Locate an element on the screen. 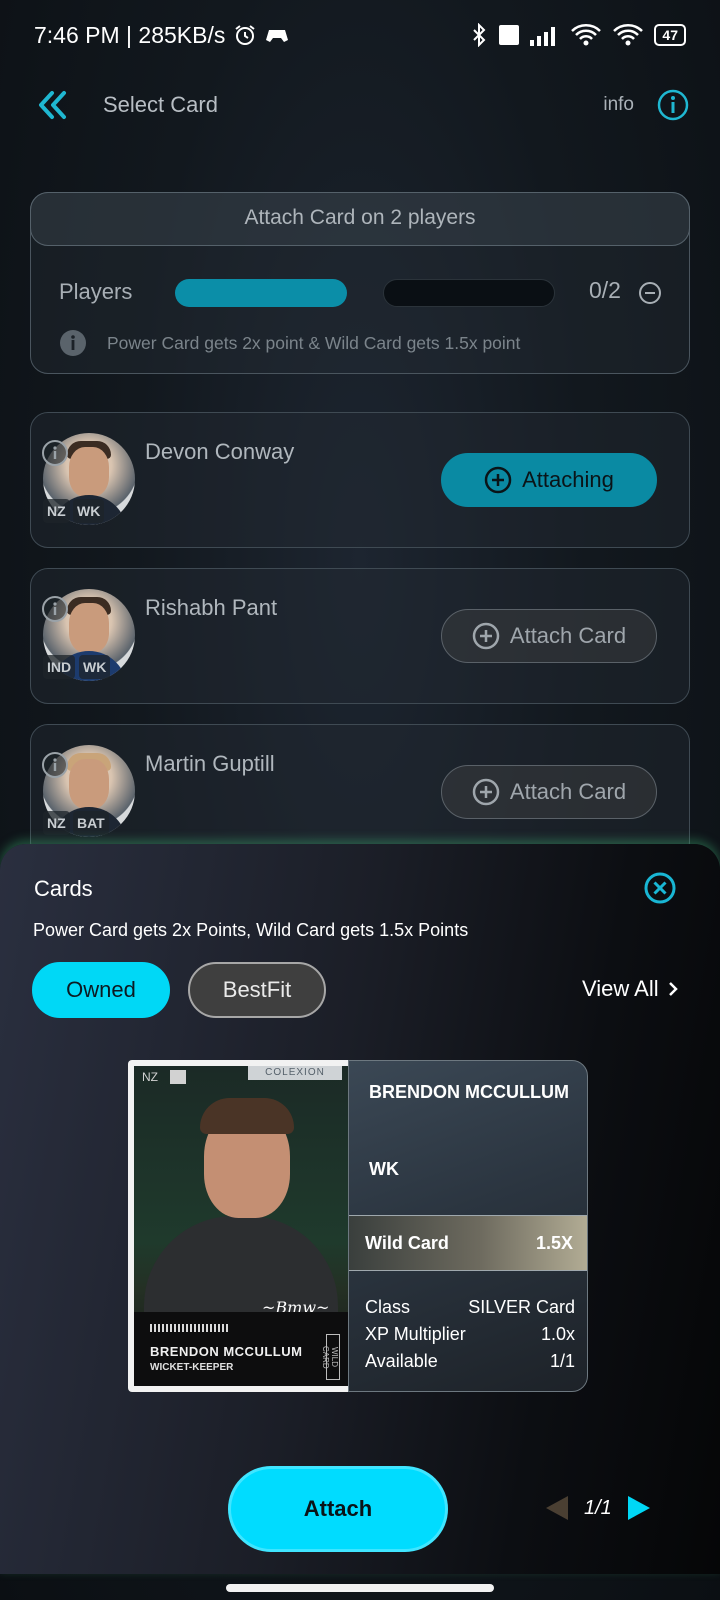  game-controller-icon is located at coordinates (277, 36).